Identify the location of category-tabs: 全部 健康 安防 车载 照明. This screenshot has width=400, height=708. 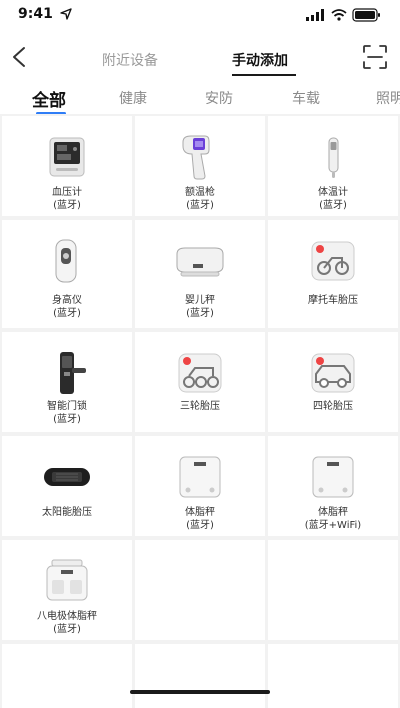
(200, 99).